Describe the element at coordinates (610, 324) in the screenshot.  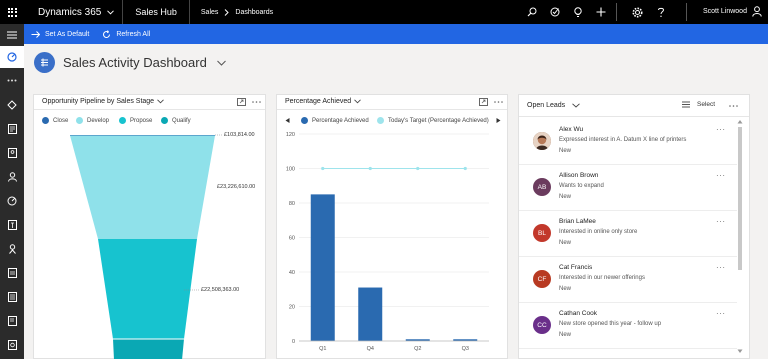
I see `lead-topic: New store opened this year - follow up` at that location.